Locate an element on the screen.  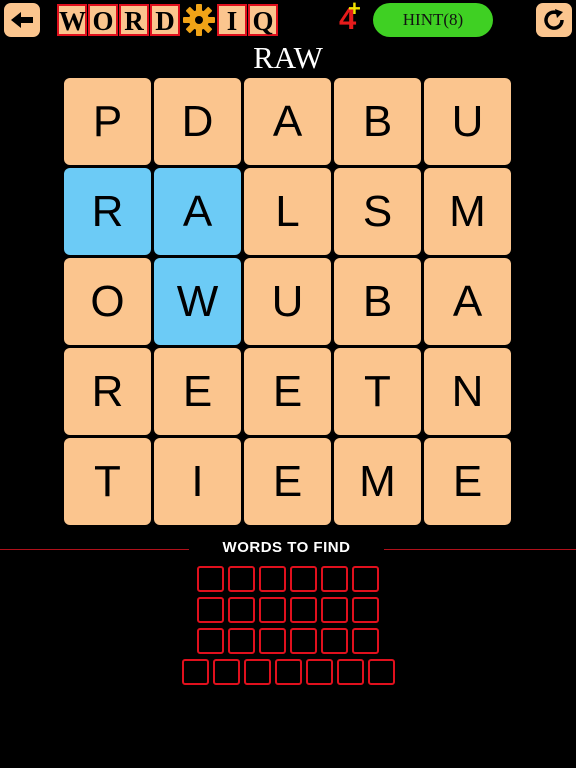
grid-cell: O is located at coordinates (107, 301).